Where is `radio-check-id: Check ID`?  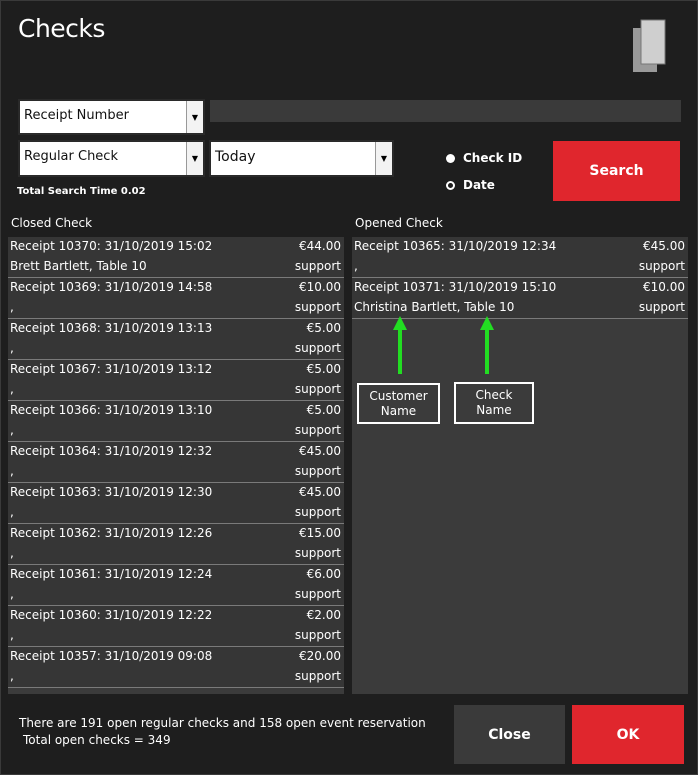 radio-check-id: Check ID is located at coordinates (484, 158).